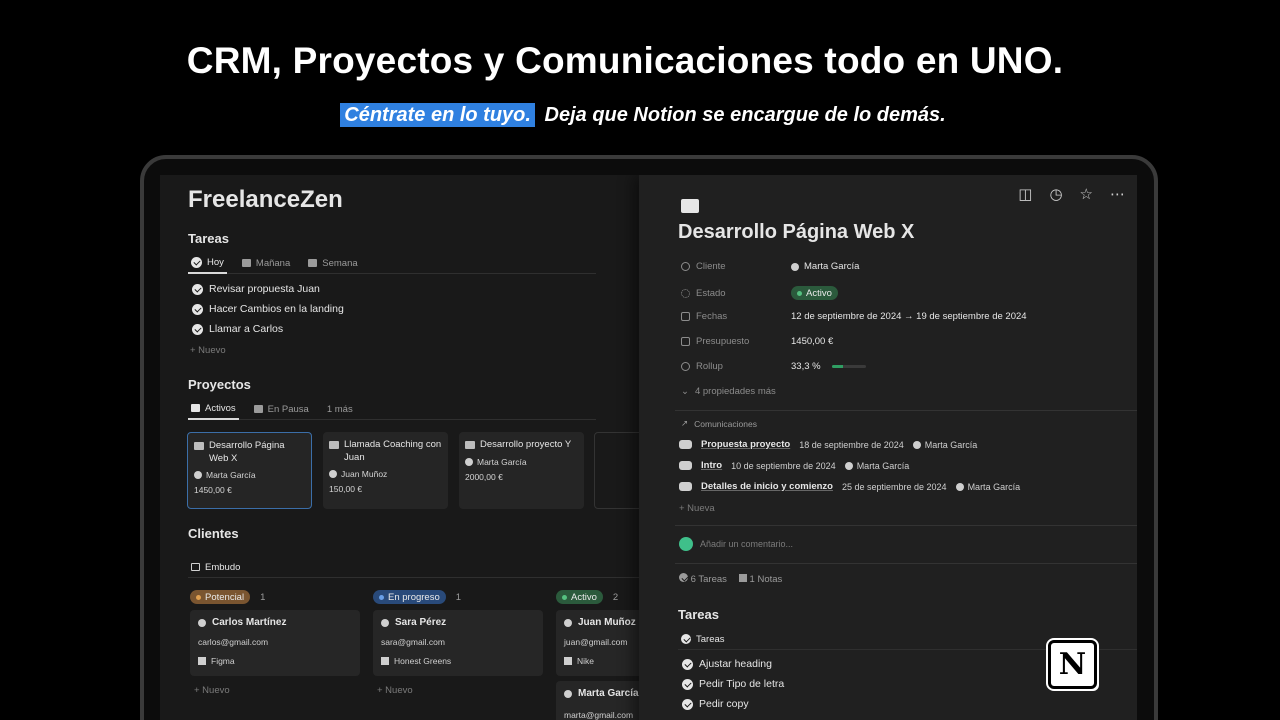 This screenshot has width=1280, height=720. Describe the element at coordinates (437, 115) in the screenshot. I see `hero-highlight: Céntrate en lo tuyo.` at that location.